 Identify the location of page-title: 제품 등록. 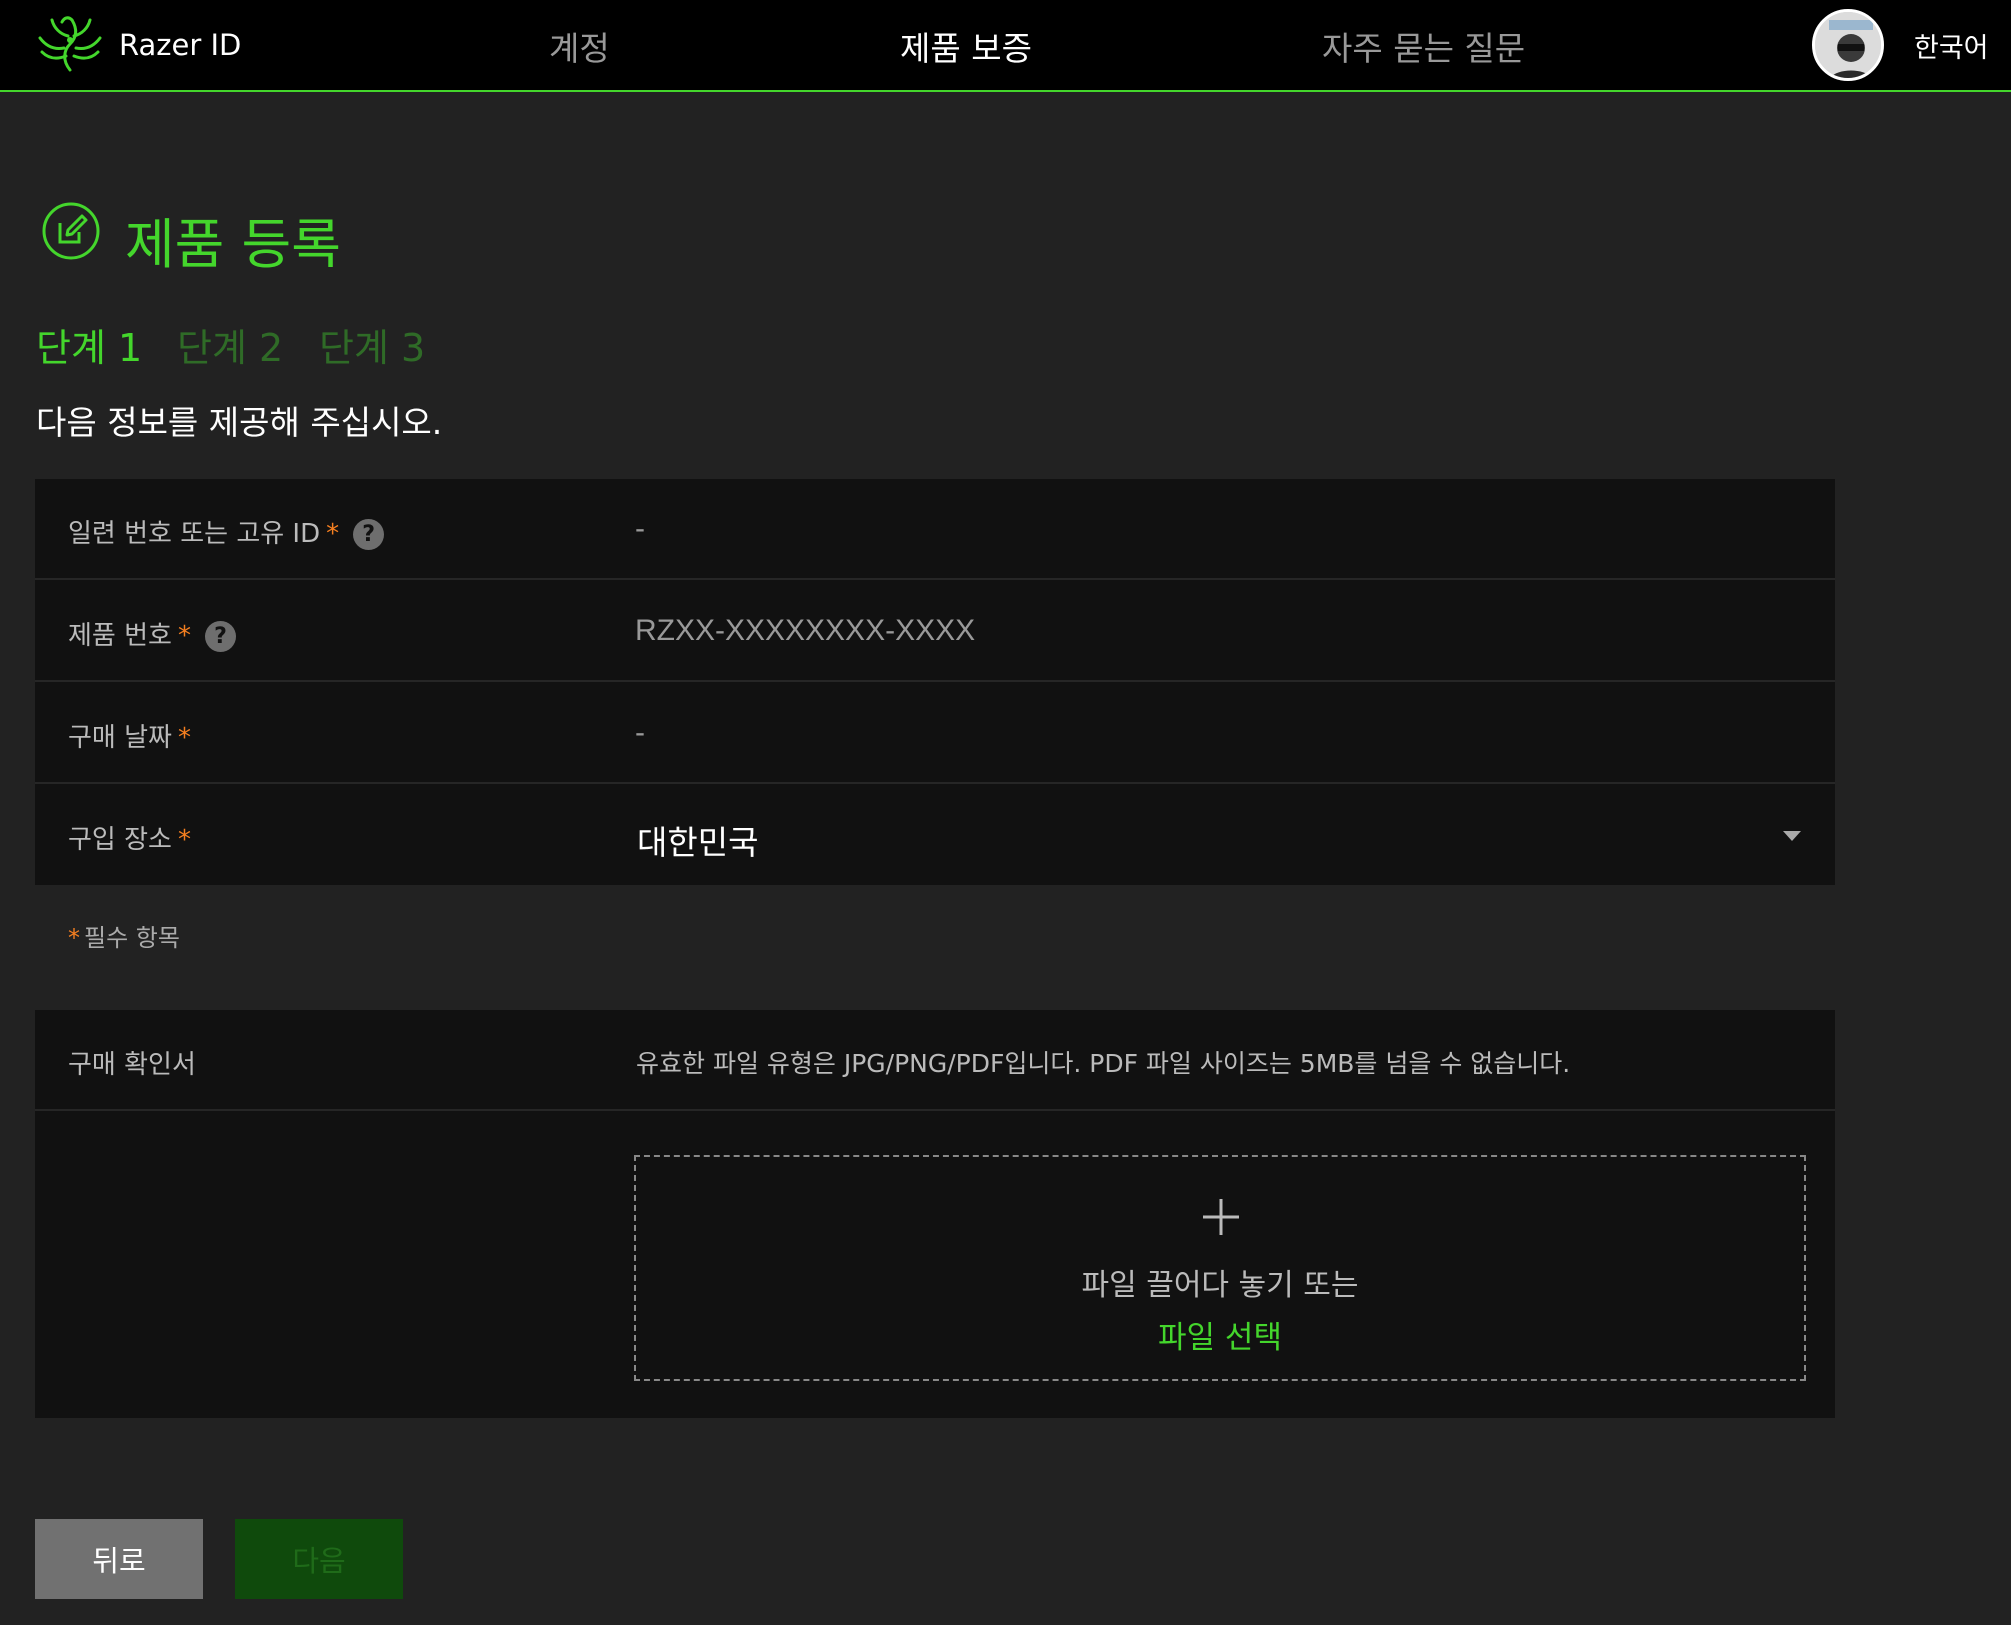
(233, 244).